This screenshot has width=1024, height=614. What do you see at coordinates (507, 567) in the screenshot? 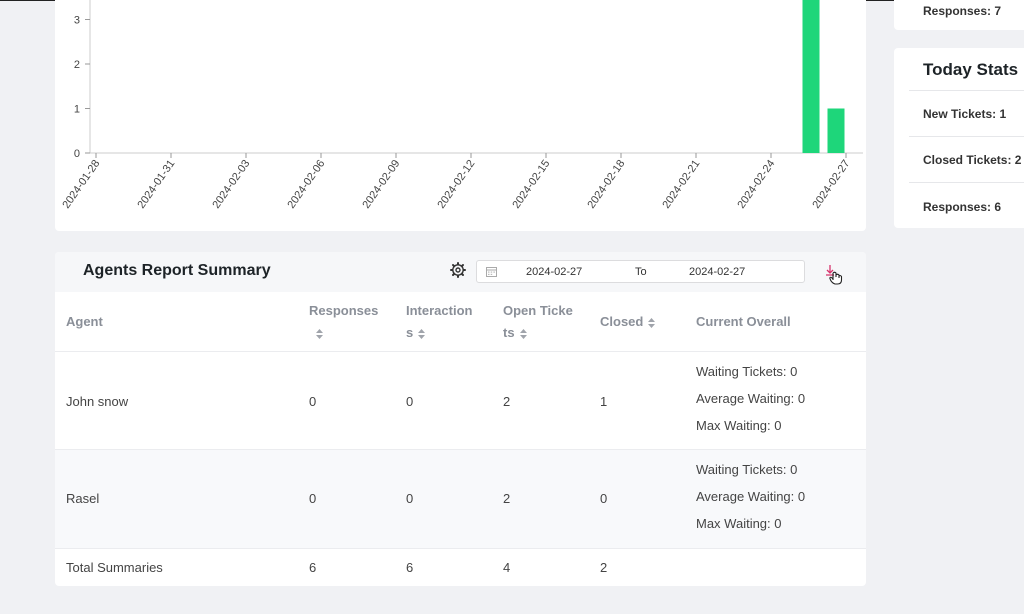
I see `total-open-tickets: 4` at bounding box center [507, 567].